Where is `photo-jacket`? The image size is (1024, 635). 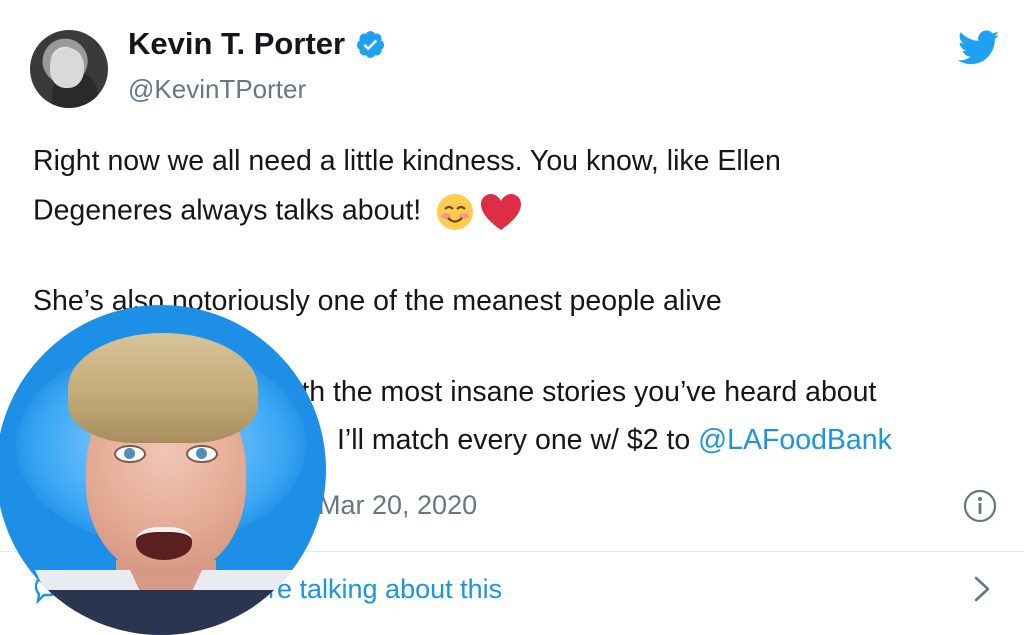 photo-jacket is located at coordinates (163, 612).